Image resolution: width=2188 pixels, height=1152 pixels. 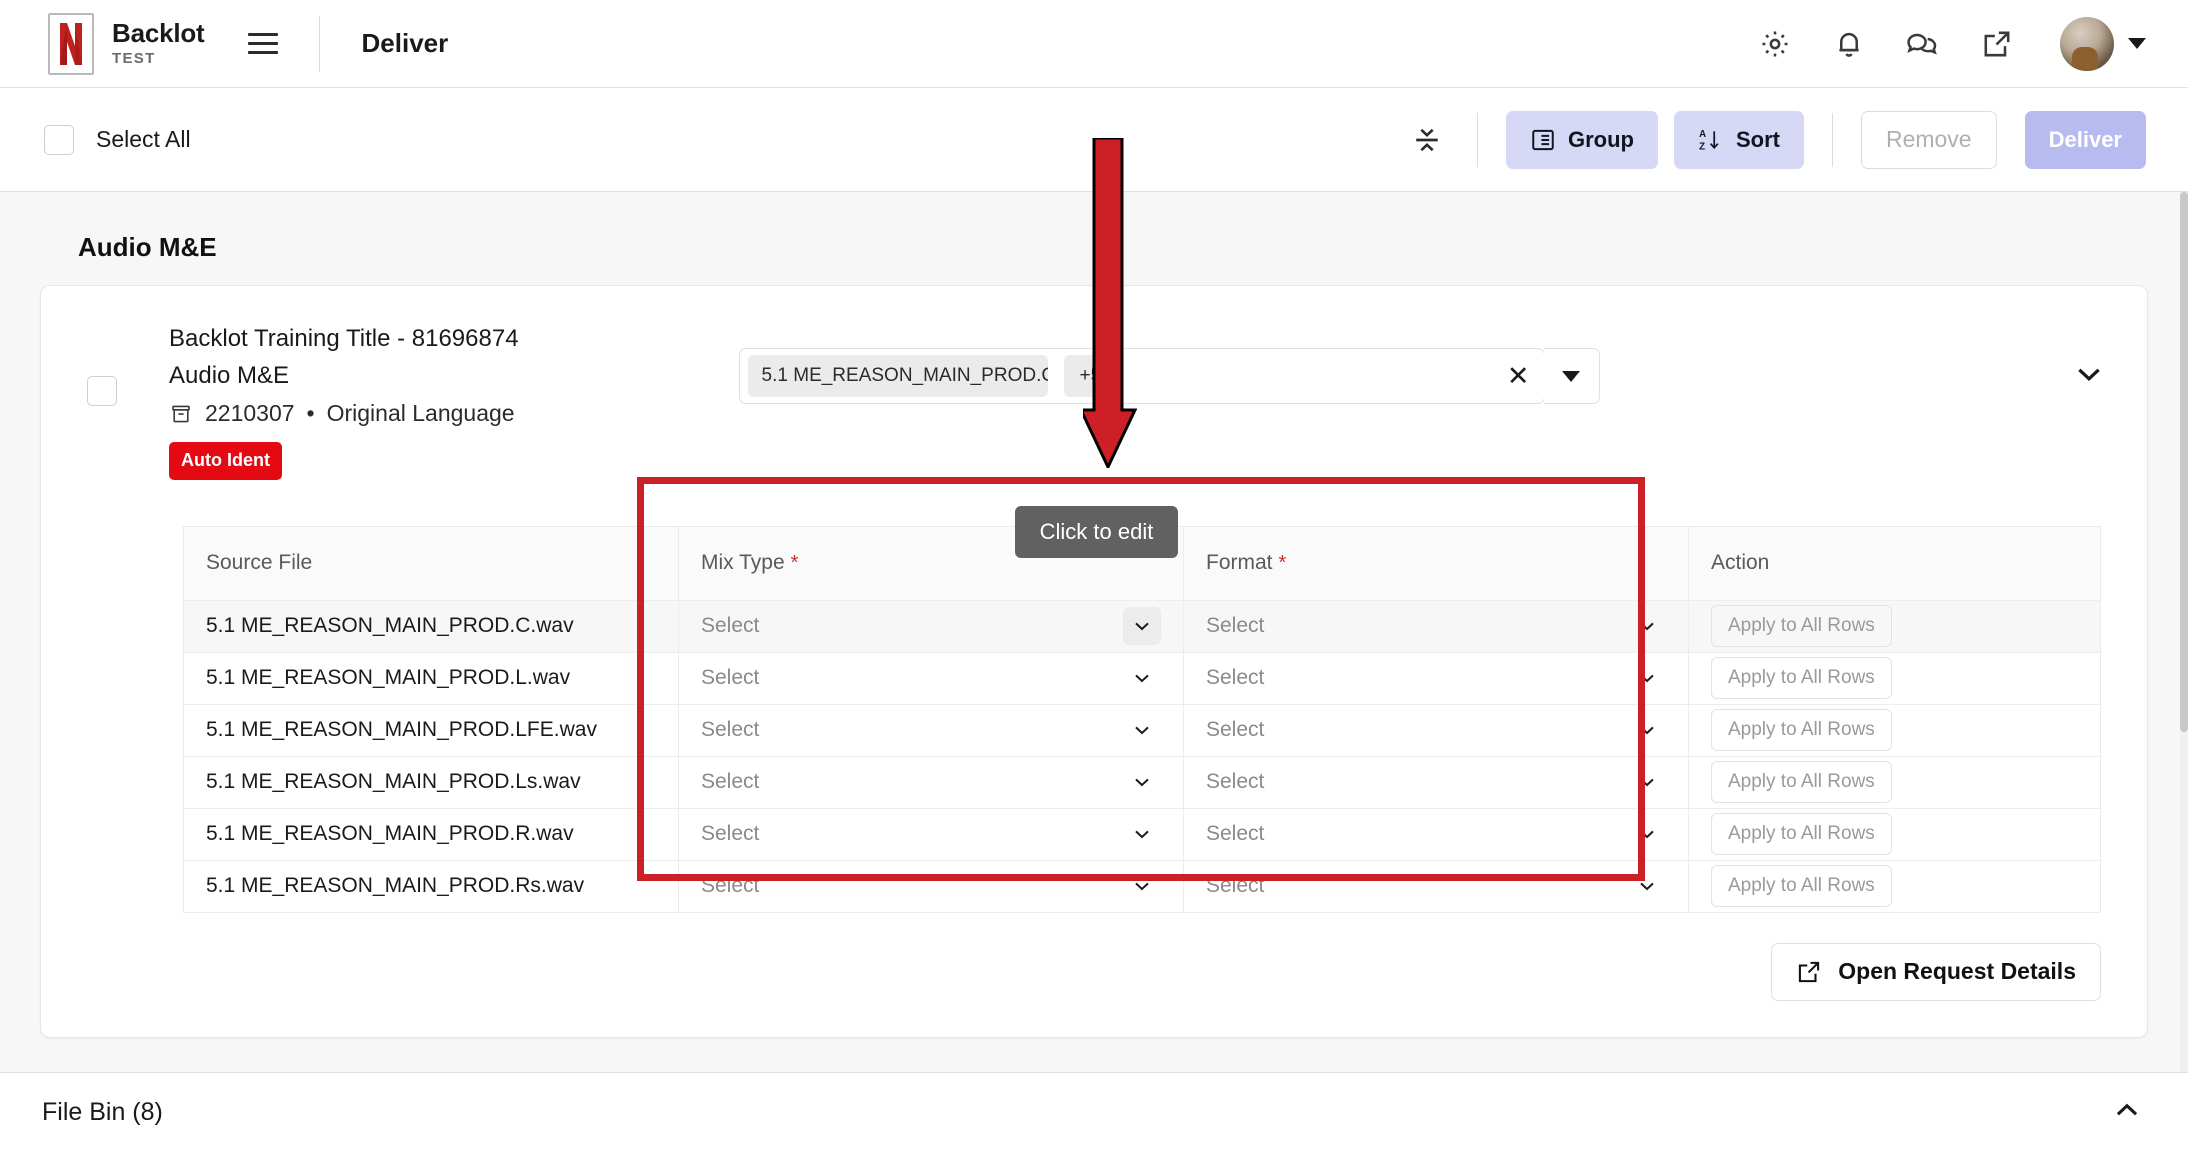 I want to click on column-header-source-file: Source File, so click(x=431, y=563).